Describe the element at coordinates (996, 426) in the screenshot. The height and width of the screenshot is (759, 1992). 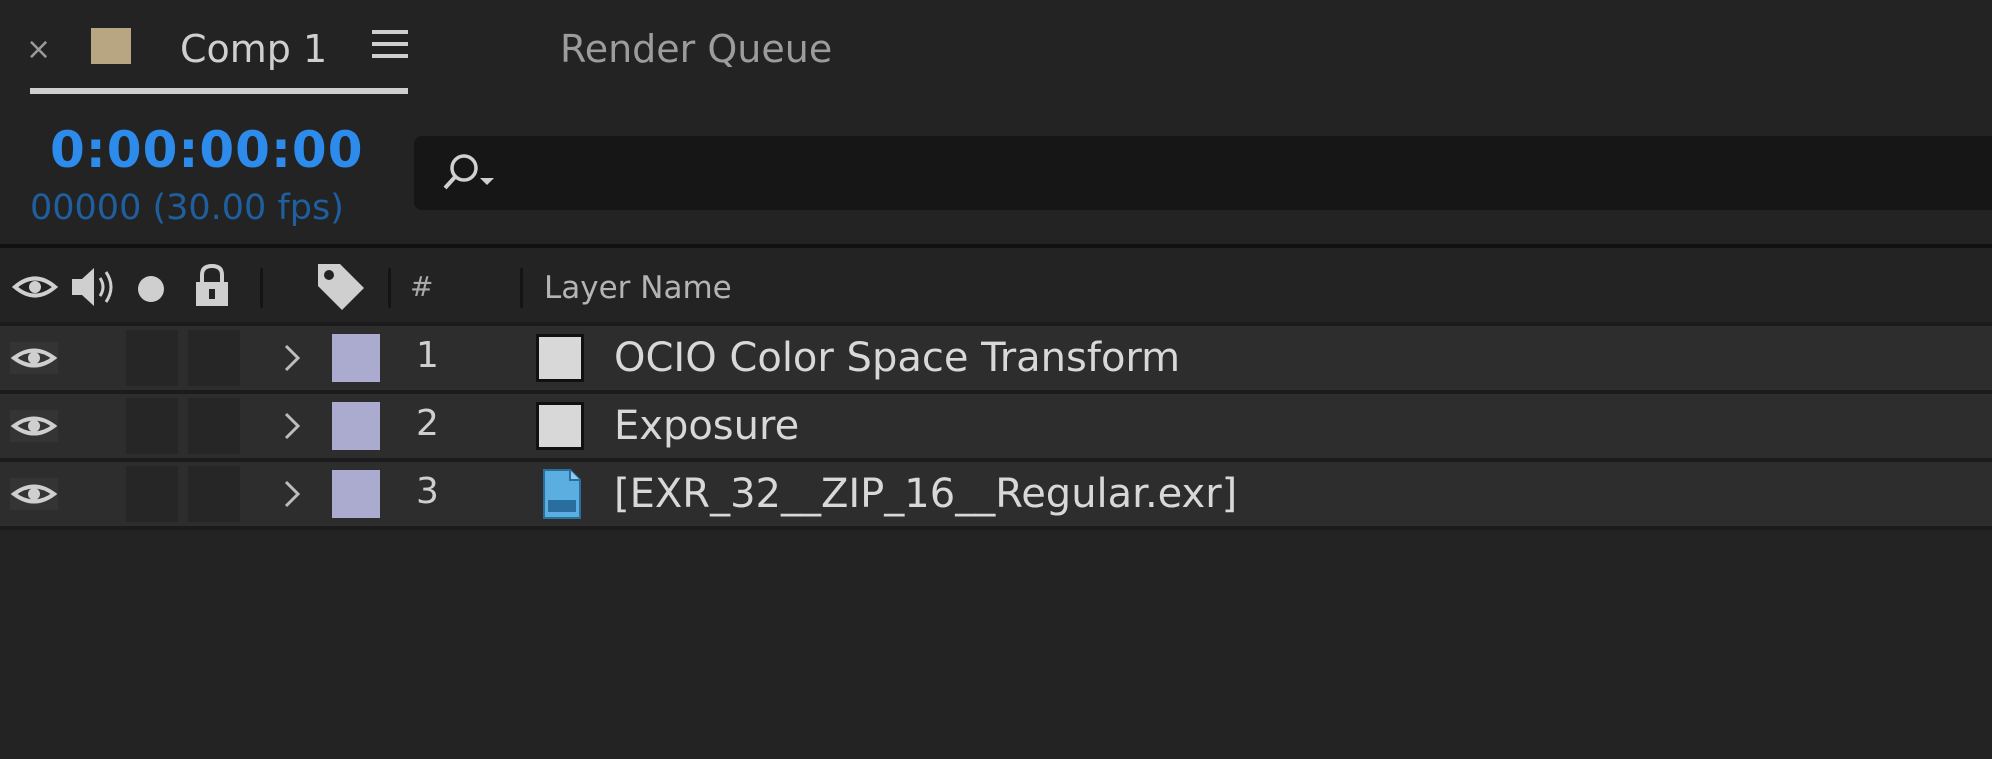
I see `layer-row: 2 Exposure` at that location.